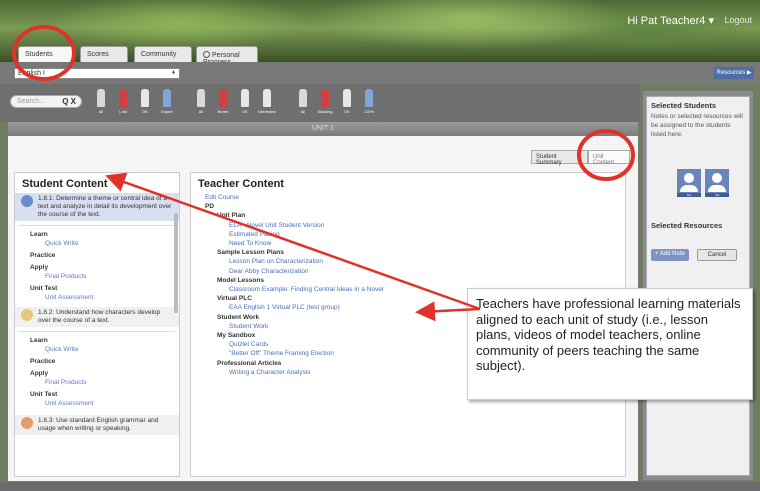  I want to click on tab-scores-label: Scores, so click(98, 54).